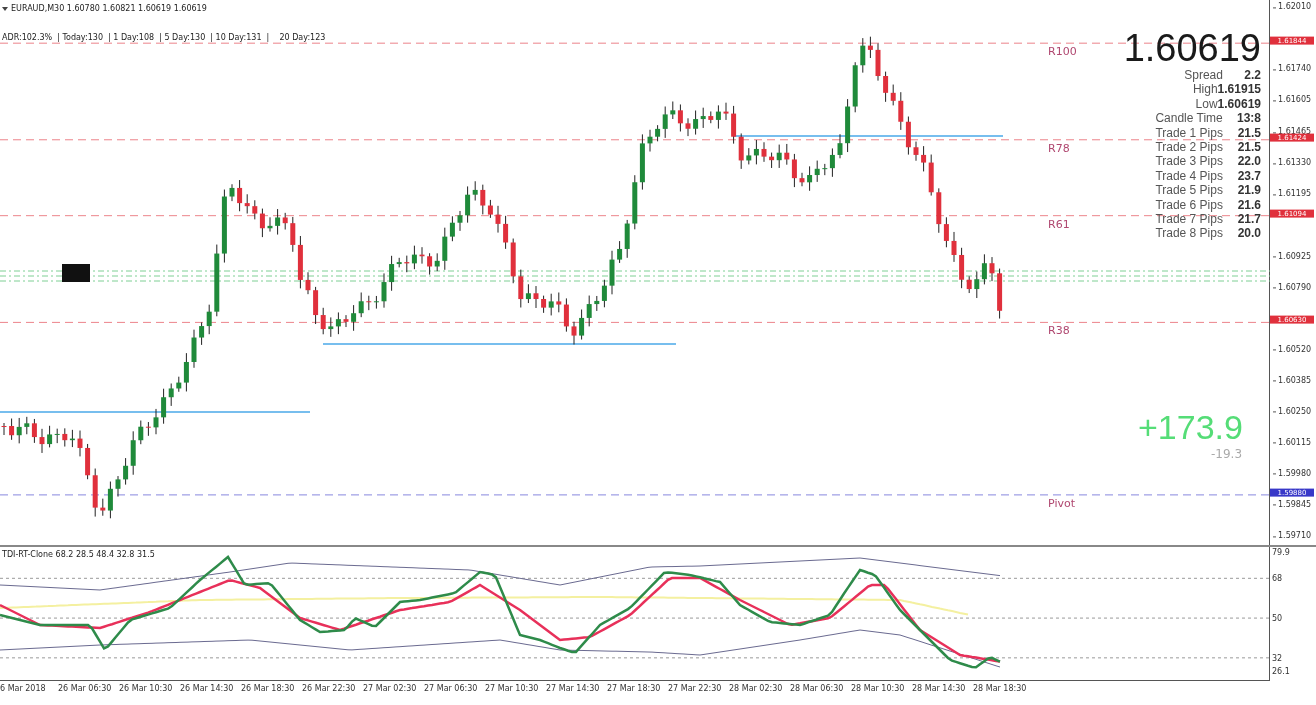 The height and width of the screenshot is (705, 1316). Describe the element at coordinates (1000, 689) in the screenshot. I see `time-label: 28 Mar 18:30` at that location.